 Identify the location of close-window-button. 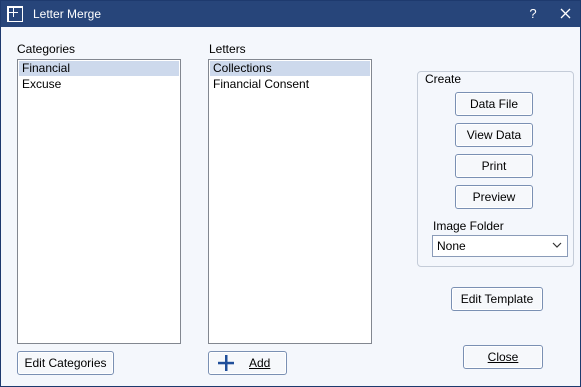
(565, 14).